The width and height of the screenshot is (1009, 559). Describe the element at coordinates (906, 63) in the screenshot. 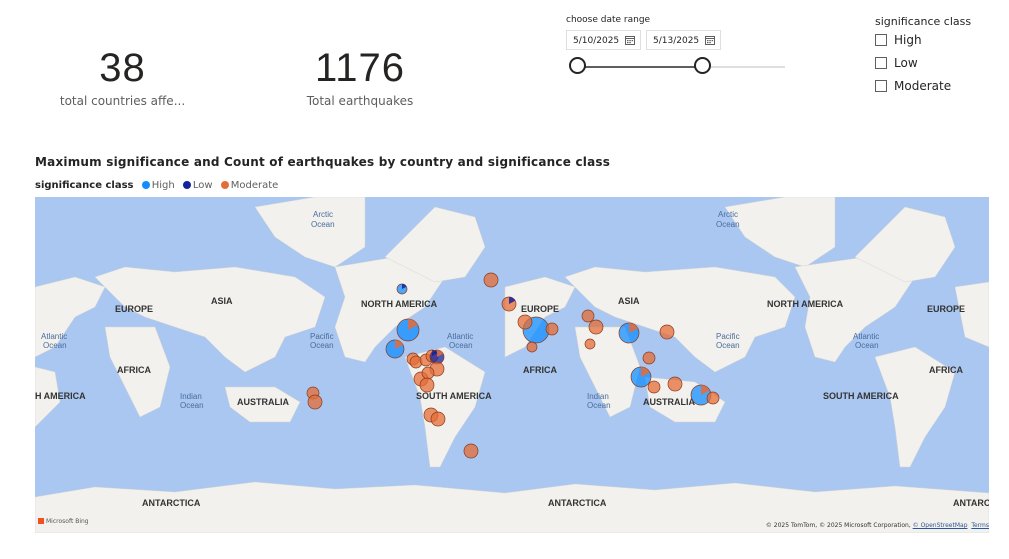

I see `option-label: Low` at that location.